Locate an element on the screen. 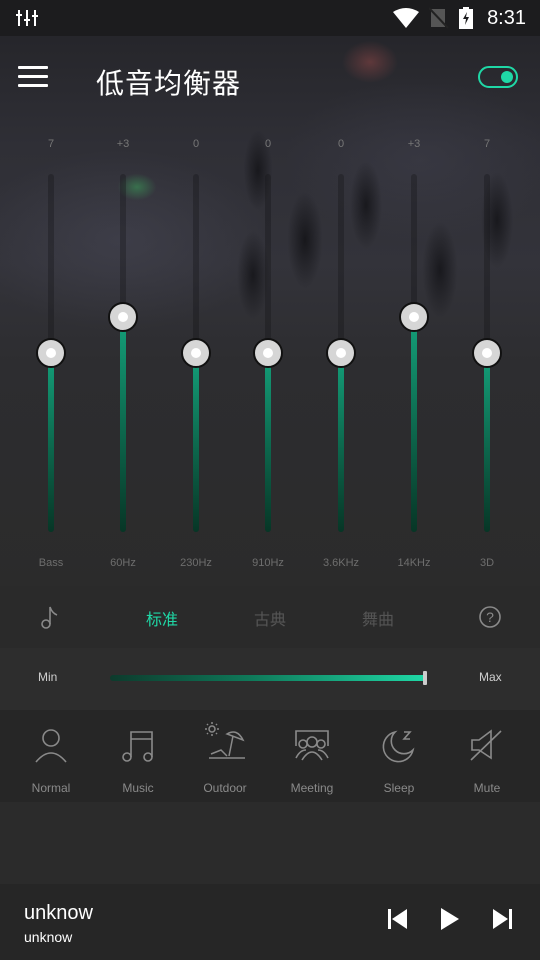 The height and width of the screenshot is (960, 540). preset-tab-classical: 古典 is located at coordinates (270, 618).